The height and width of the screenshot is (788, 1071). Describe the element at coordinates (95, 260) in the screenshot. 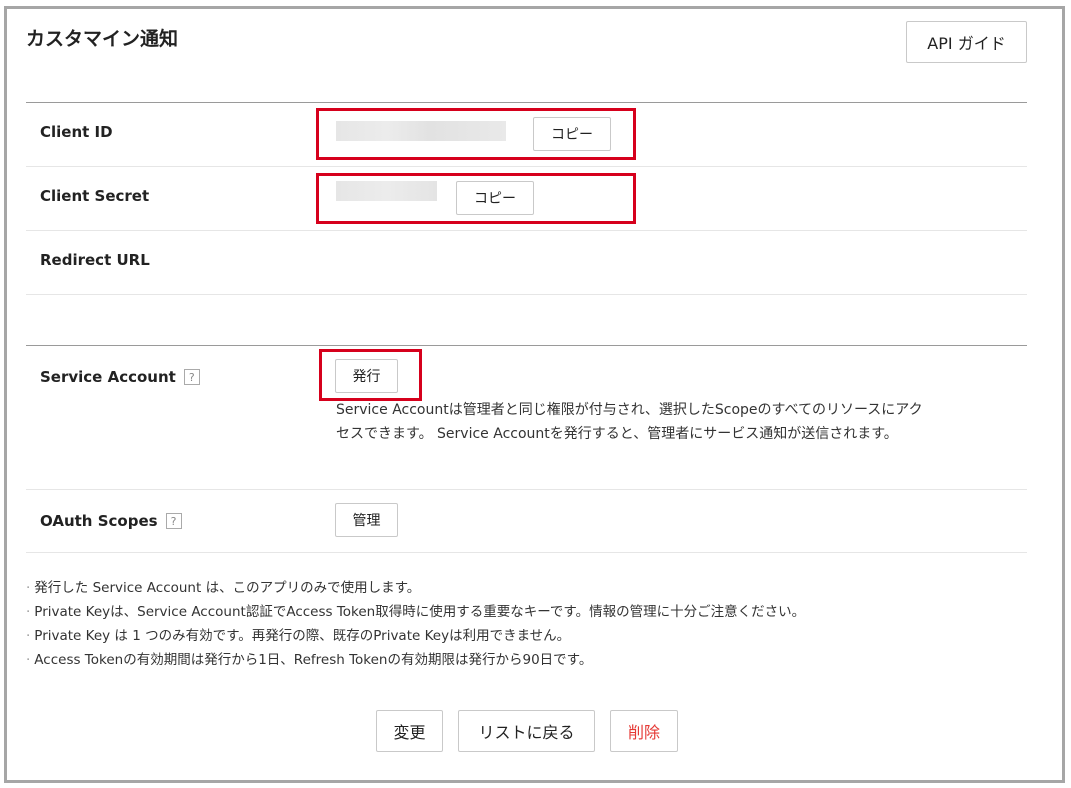

I see `redirect-url-label: Redirect URL` at that location.